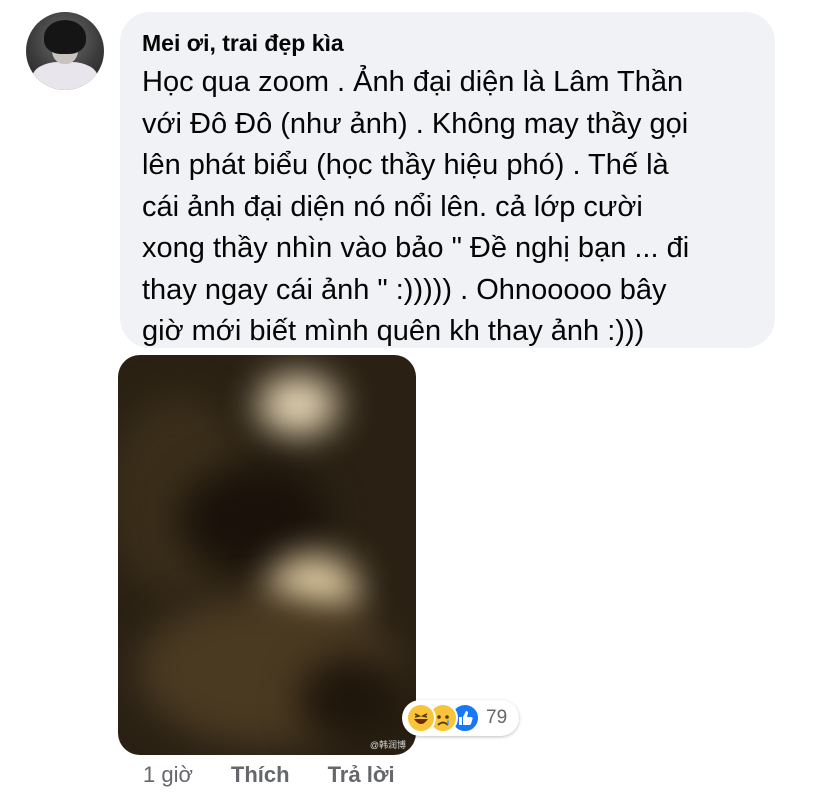 The width and height of the screenshot is (828, 799). I want to click on avatar-shirt, so click(65, 76).